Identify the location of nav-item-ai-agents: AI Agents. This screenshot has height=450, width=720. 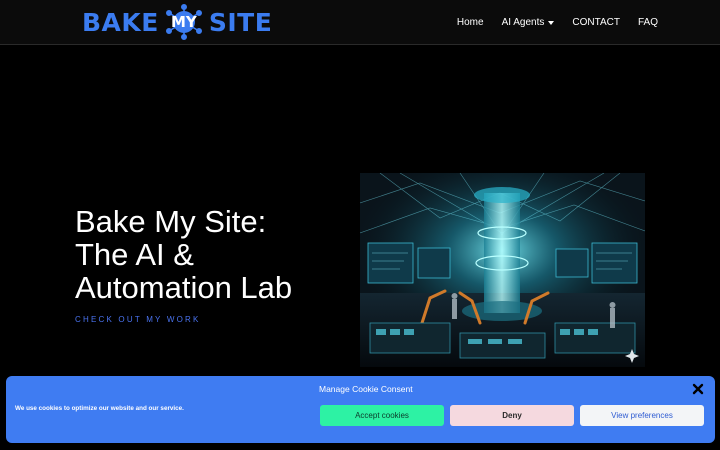
(528, 22).